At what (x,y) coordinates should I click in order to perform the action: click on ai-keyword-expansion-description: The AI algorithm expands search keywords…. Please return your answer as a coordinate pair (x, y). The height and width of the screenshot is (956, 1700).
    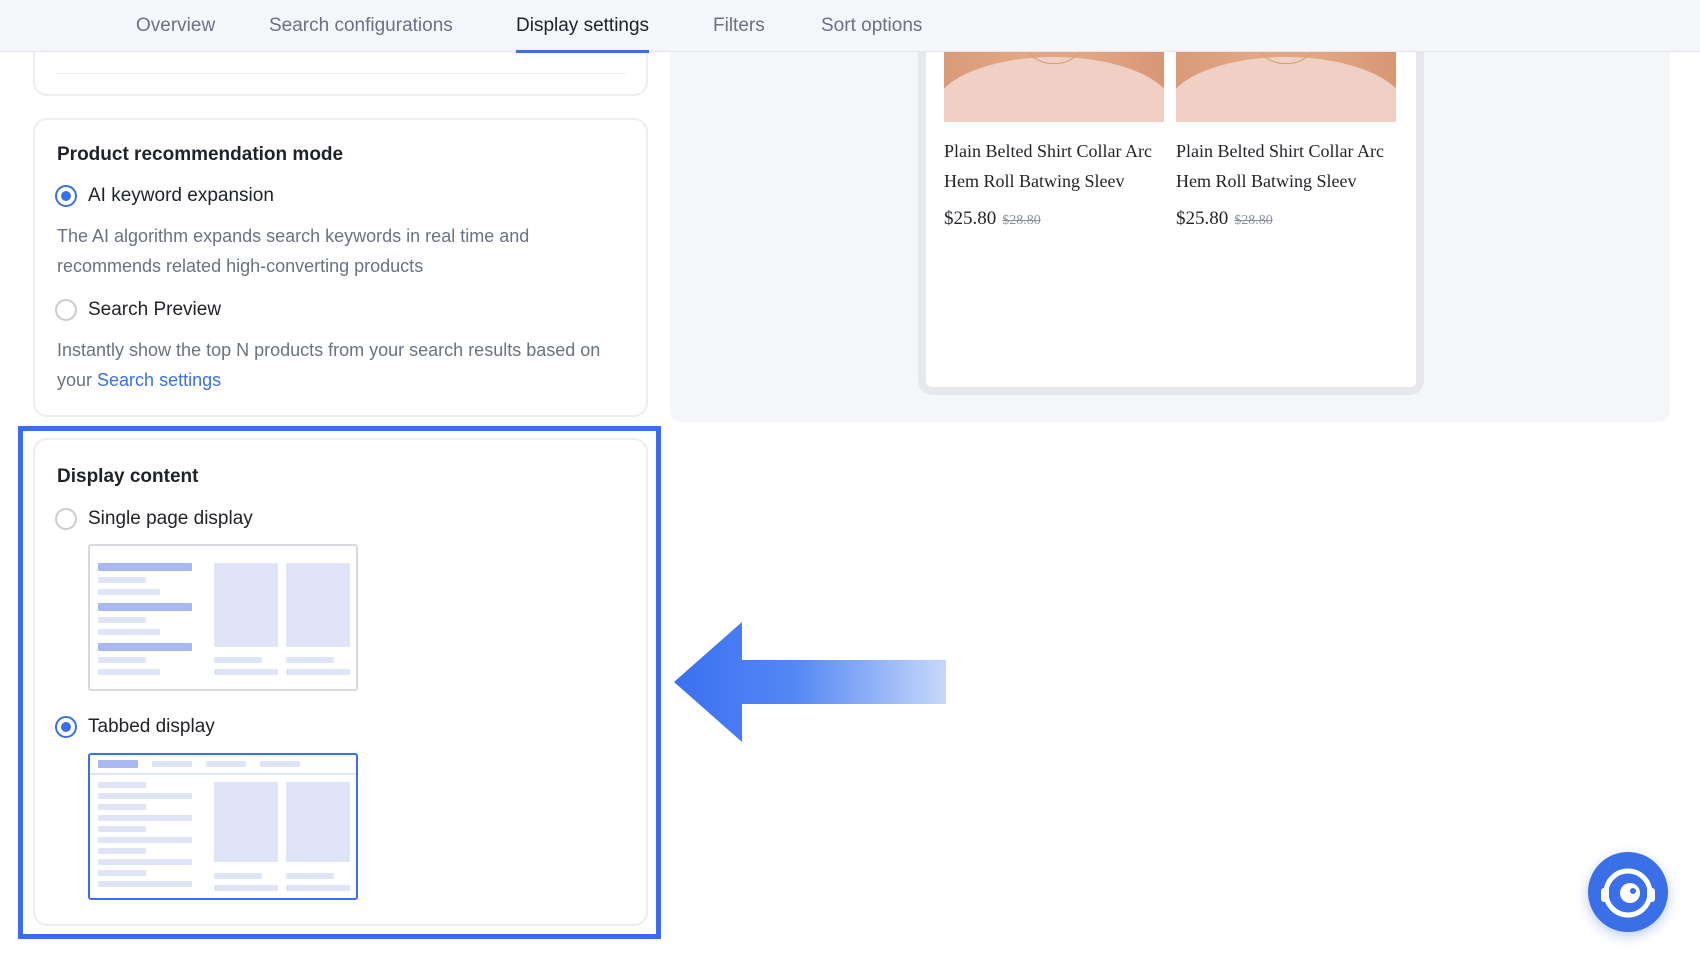
    Looking at the image, I should click on (293, 251).